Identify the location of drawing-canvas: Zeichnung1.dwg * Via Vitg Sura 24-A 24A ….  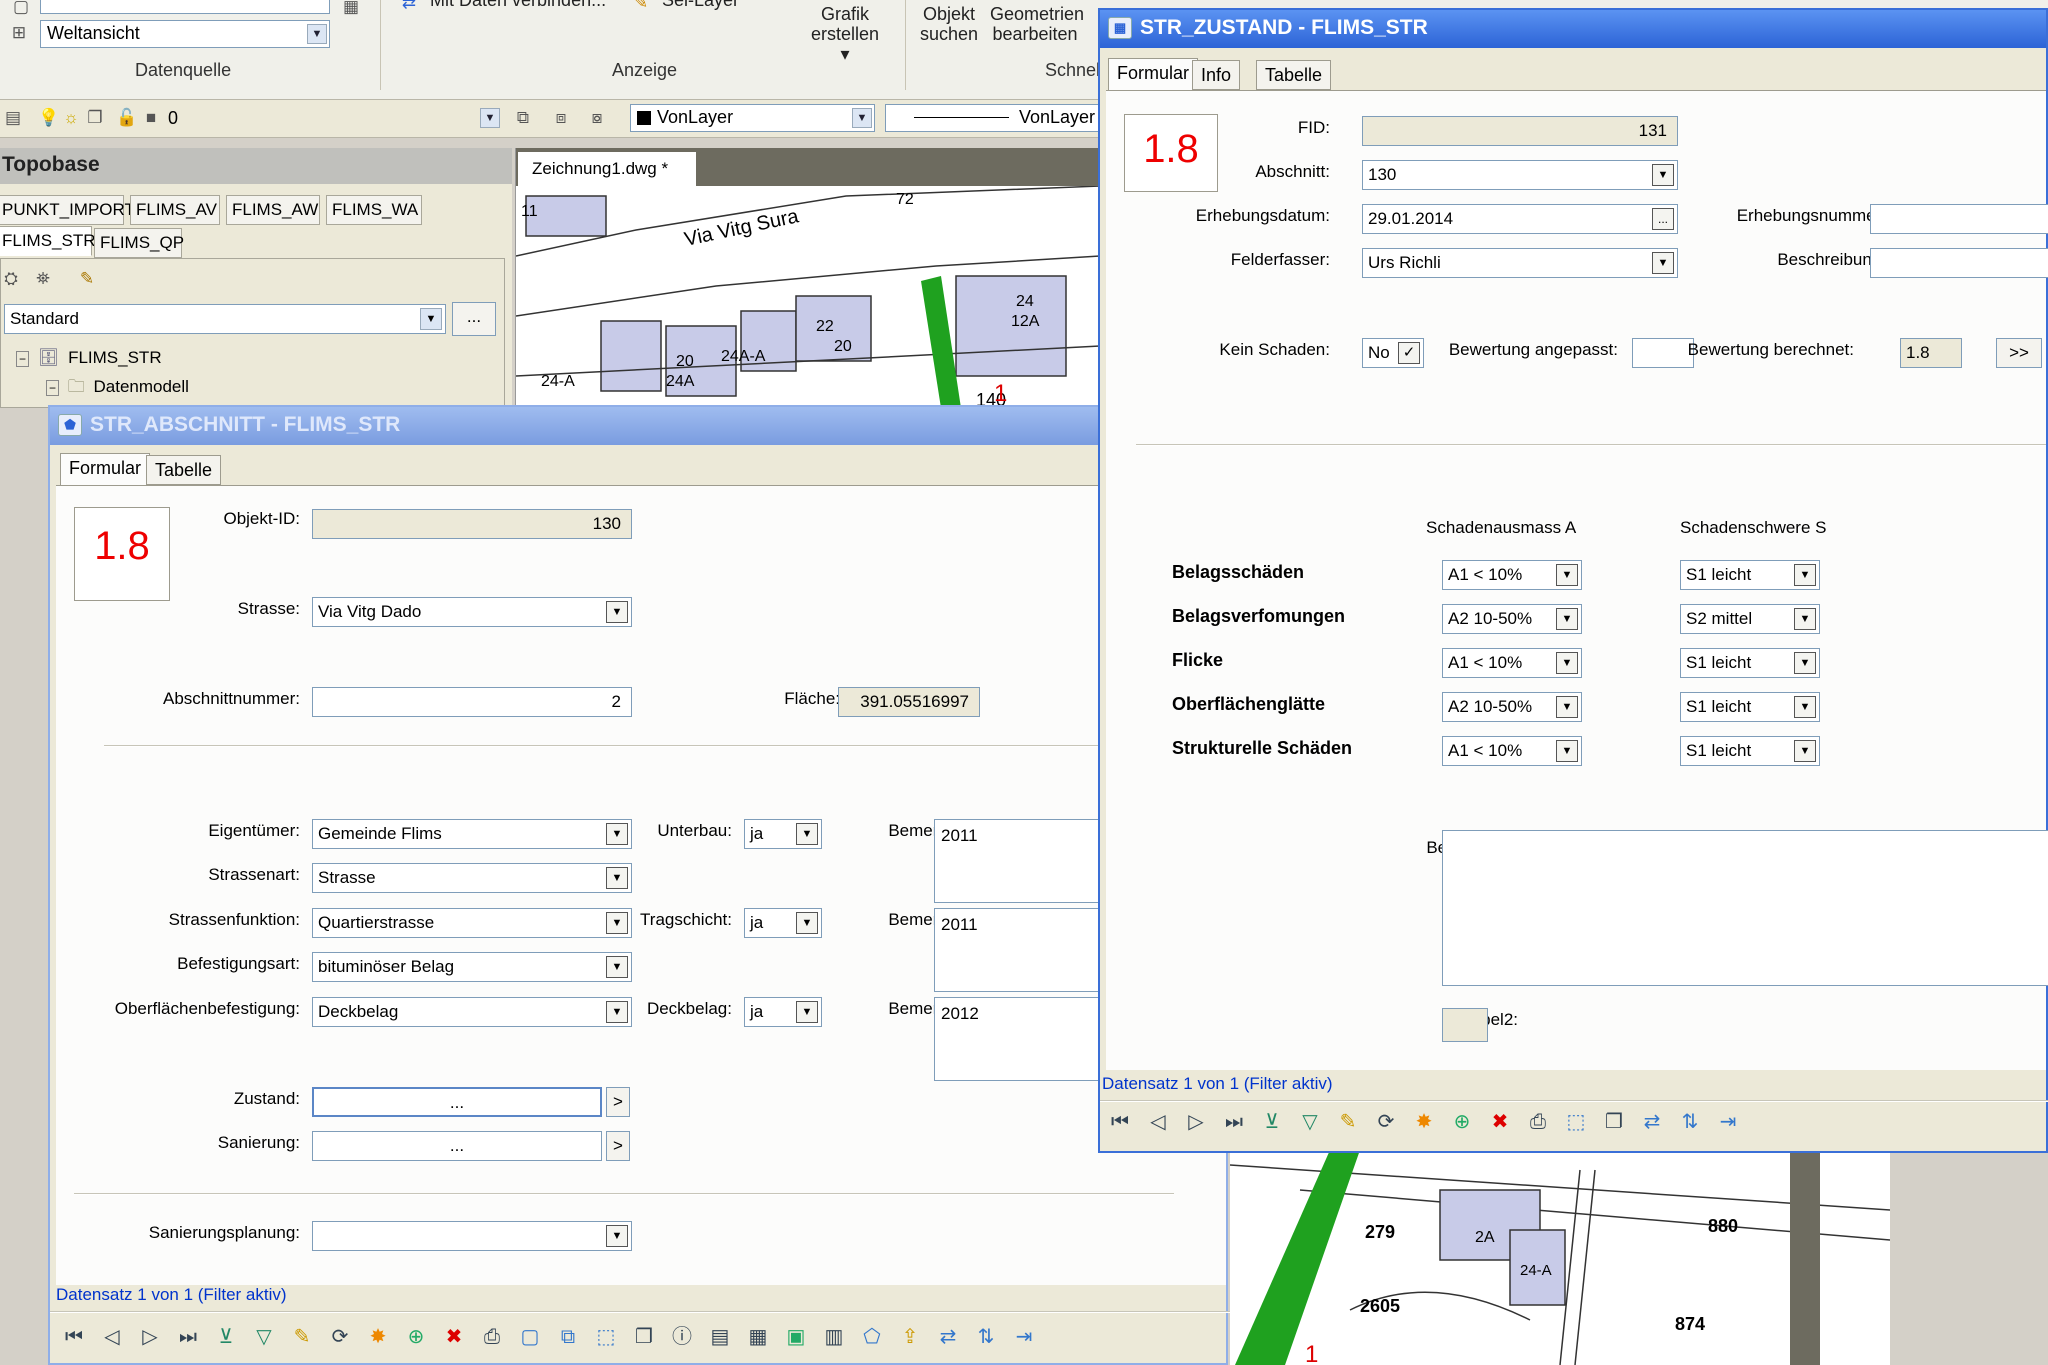
(807, 278).